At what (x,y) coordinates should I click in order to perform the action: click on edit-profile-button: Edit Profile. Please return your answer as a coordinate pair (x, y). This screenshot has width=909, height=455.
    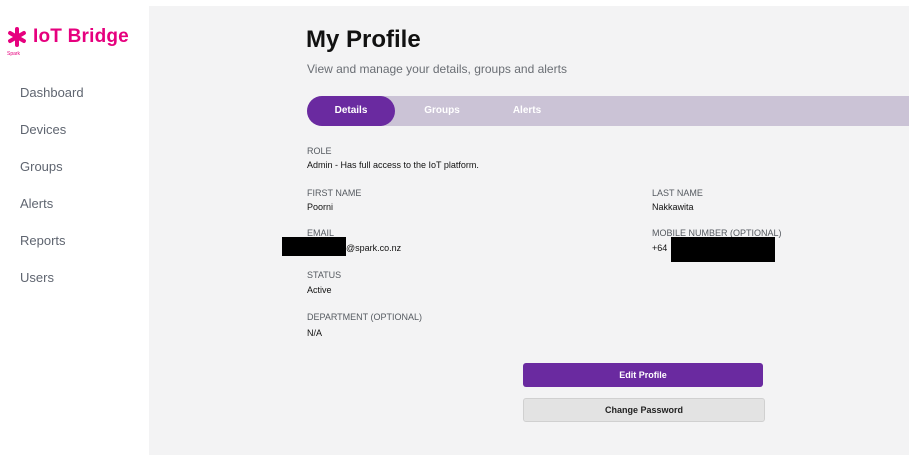
    Looking at the image, I should click on (643, 375).